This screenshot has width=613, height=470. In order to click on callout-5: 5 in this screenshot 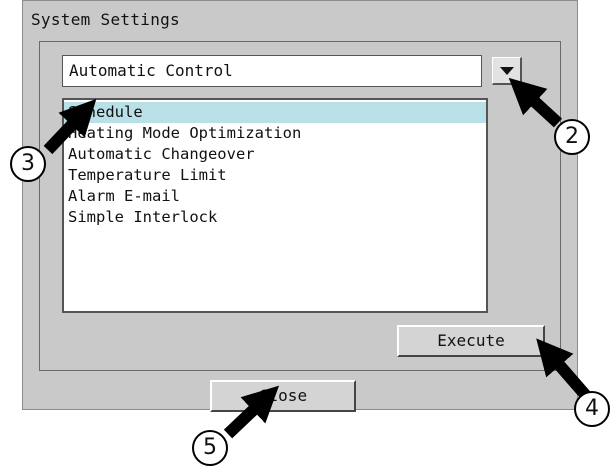, I will do `click(210, 448)`.